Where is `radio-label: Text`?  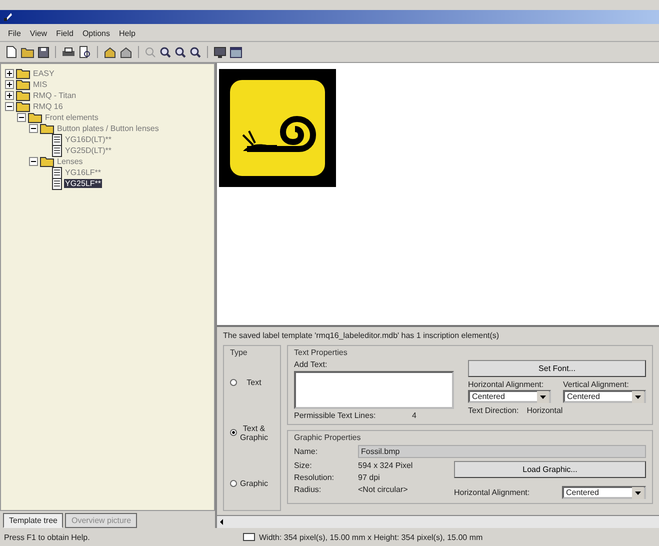 radio-label: Text is located at coordinates (254, 383).